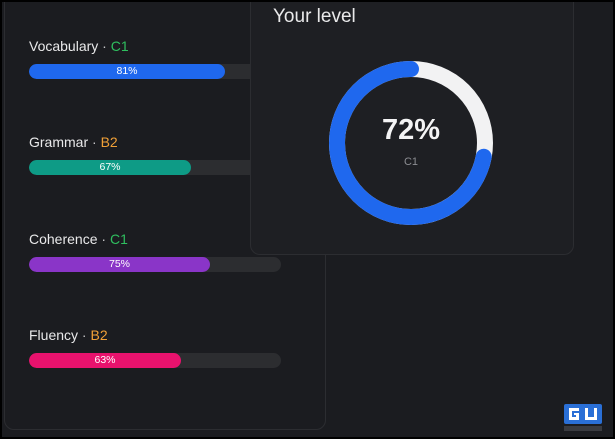  I want to click on level-ring: 72% C1, so click(411, 143).